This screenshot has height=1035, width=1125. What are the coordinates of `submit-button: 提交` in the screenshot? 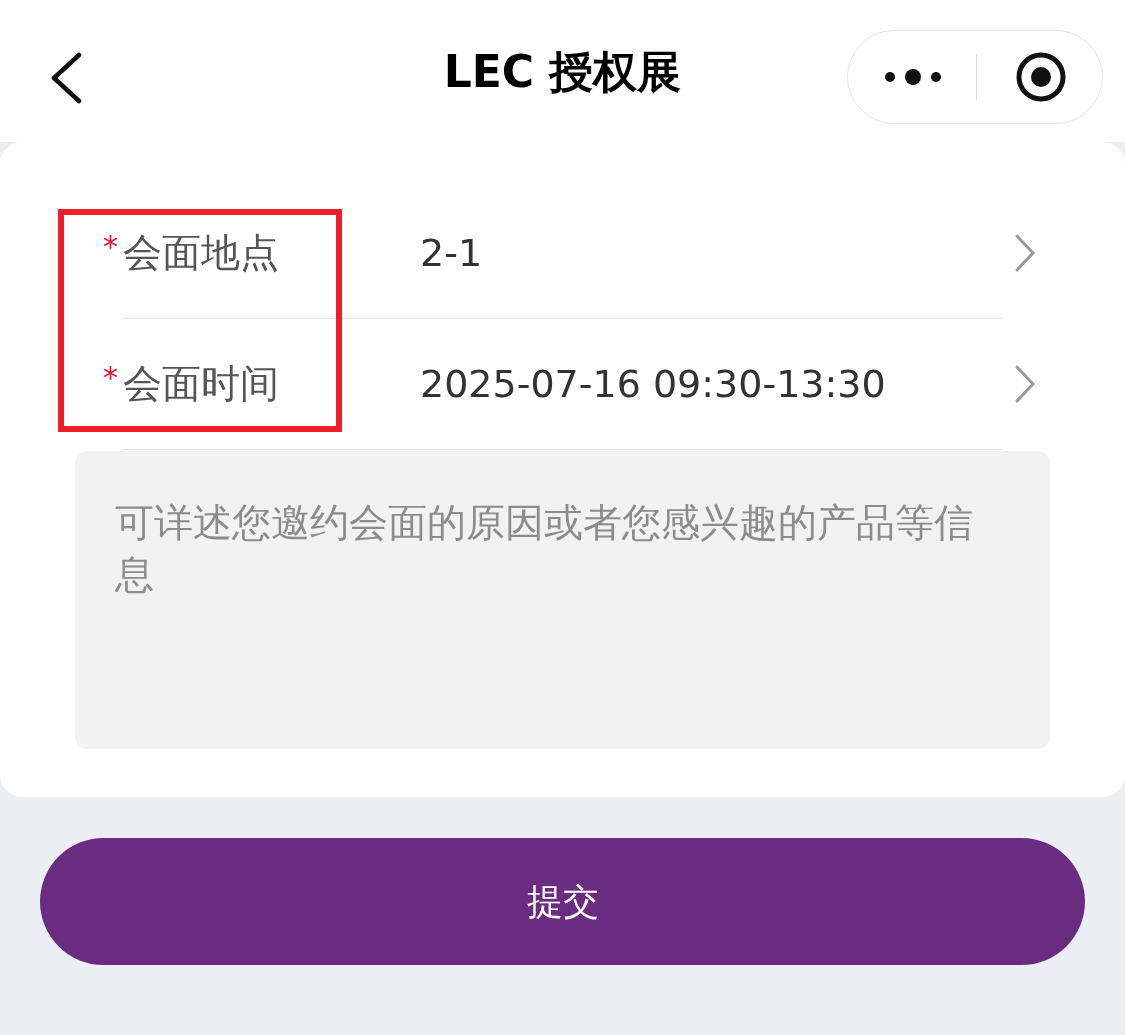 It's located at (562, 901).